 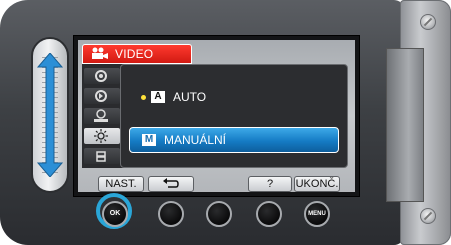 I want to click on option-auto-label: AUTO, so click(x=190, y=97).